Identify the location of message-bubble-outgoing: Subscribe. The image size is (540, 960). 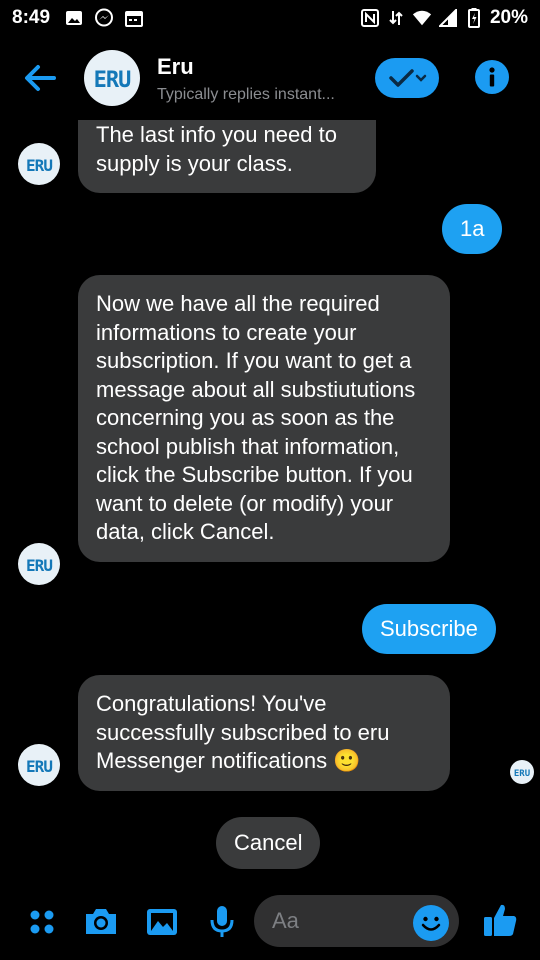
(429, 629).